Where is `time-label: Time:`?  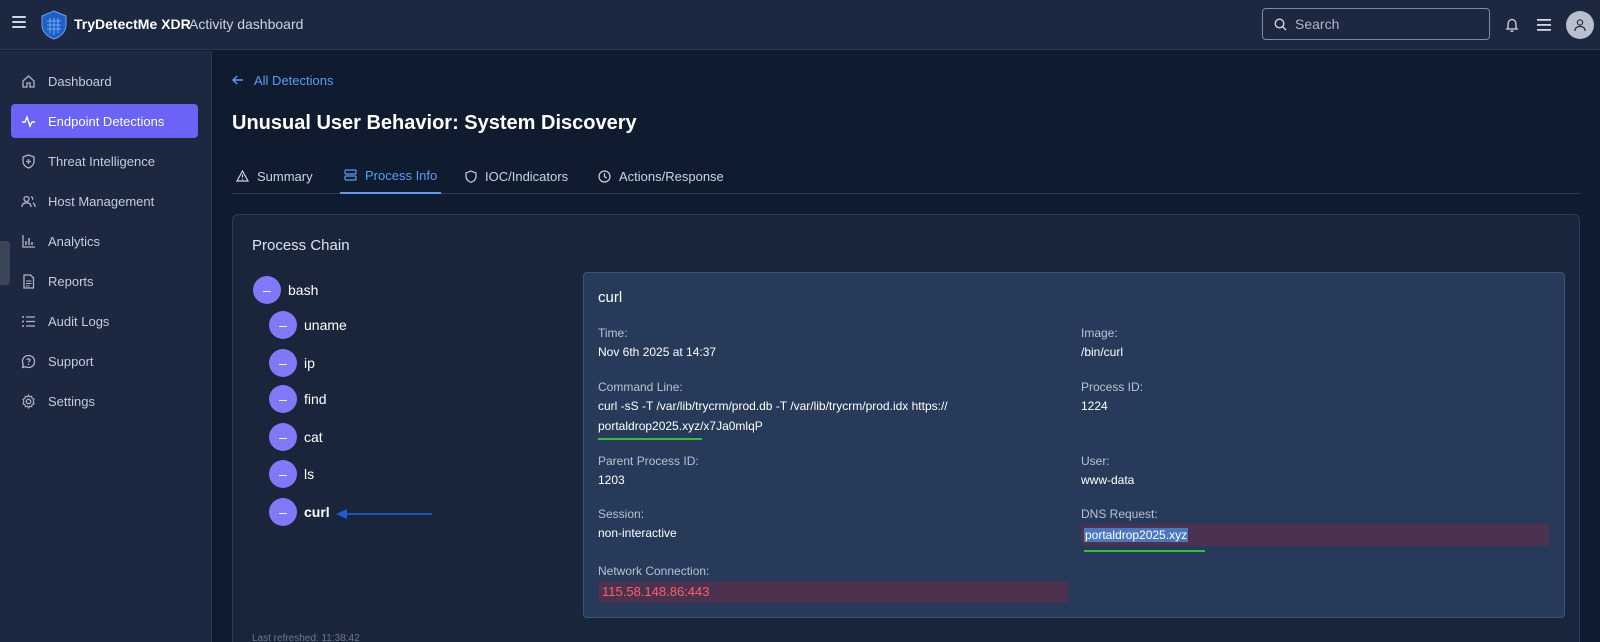
time-label: Time: is located at coordinates (613, 333).